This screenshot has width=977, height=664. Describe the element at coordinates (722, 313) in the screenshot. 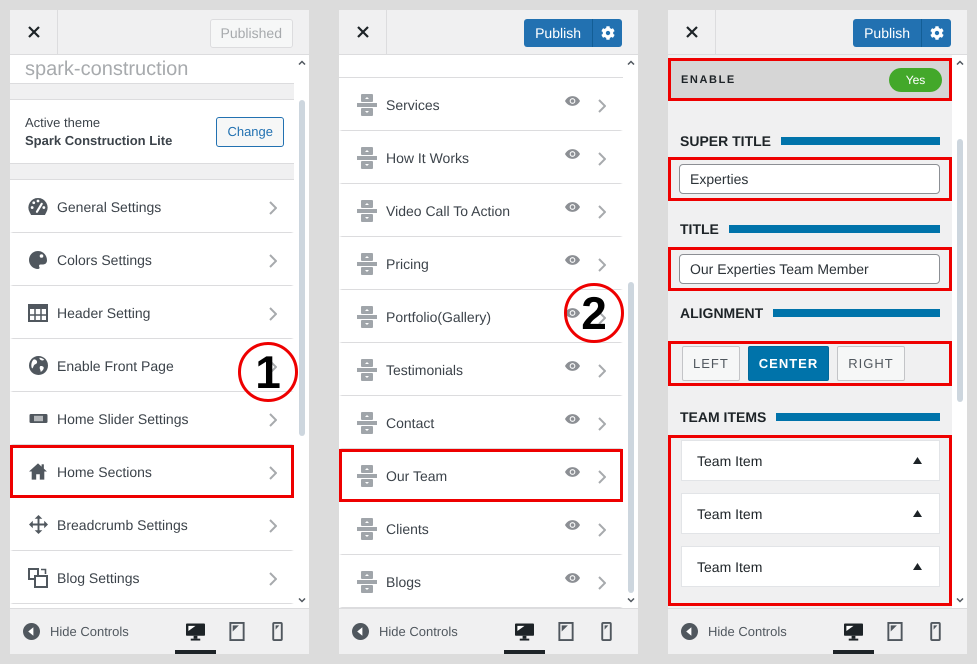

I see `section-heading: ALIGNMENT` at that location.